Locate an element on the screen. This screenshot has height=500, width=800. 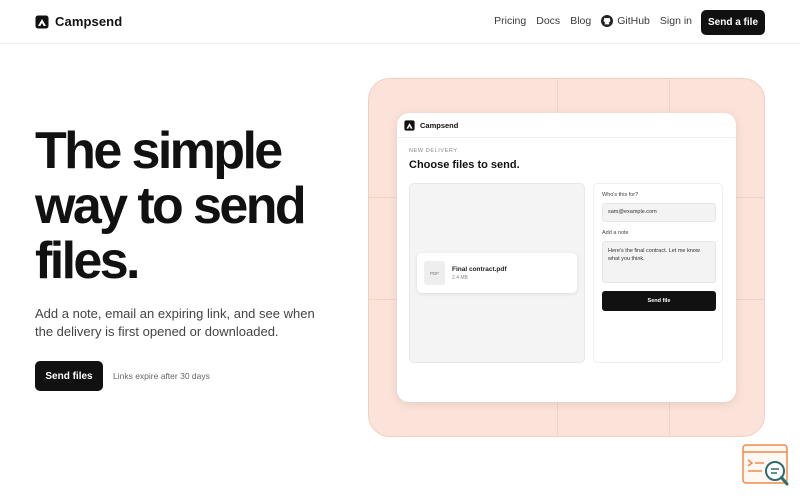
file-card: PDF Final contract.pdf 2.4 MB is located at coordinates (497, 273).